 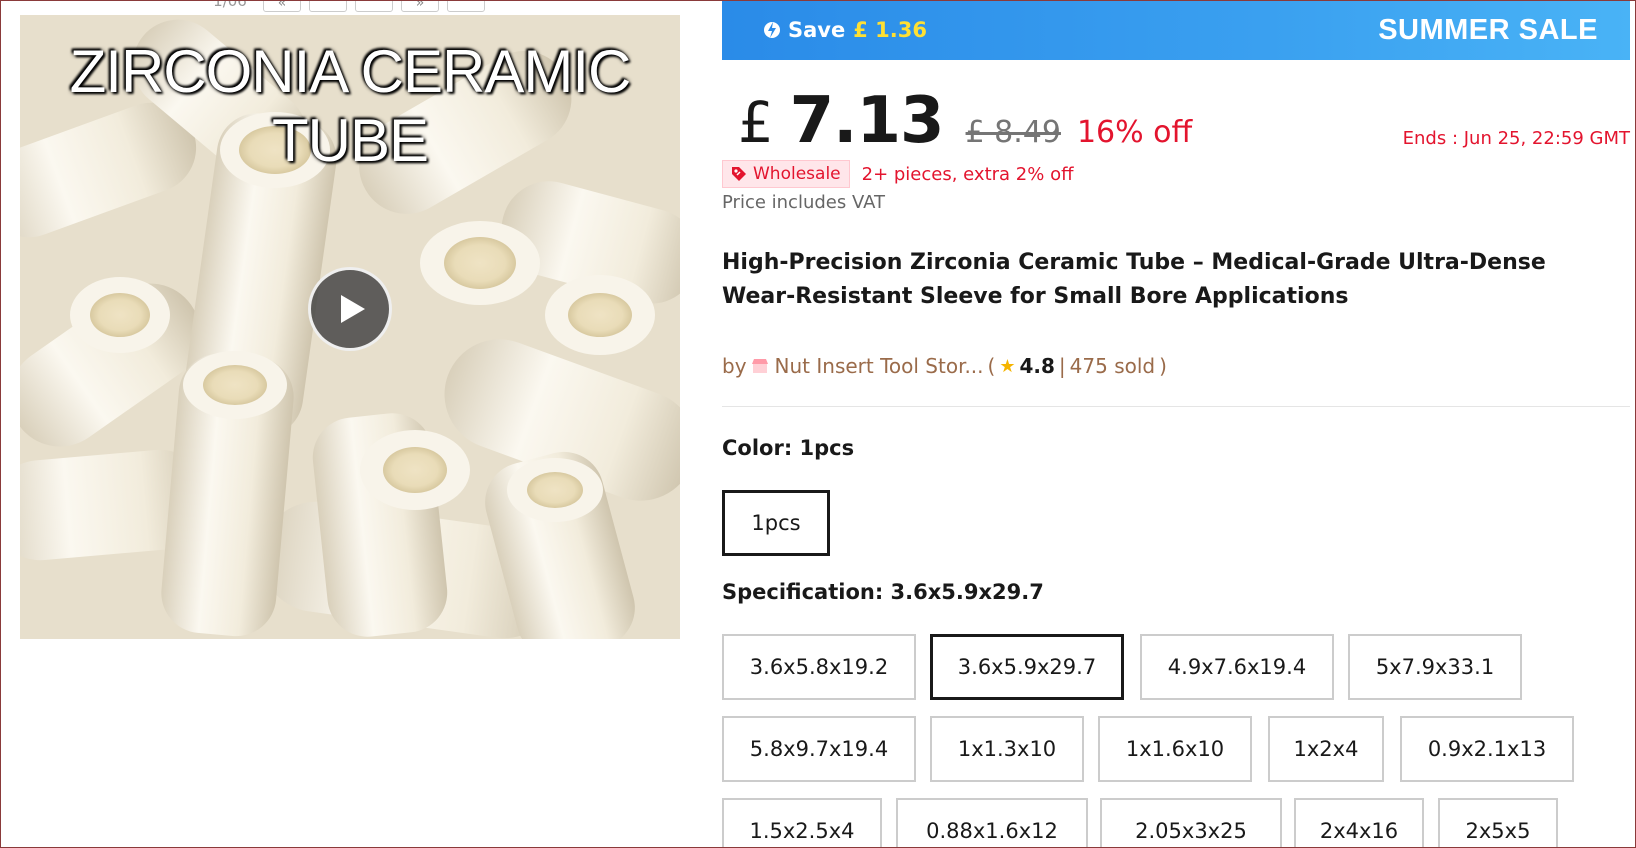 I want to click on wholesale-tag: Wholesale, so click(x=786, y=174).